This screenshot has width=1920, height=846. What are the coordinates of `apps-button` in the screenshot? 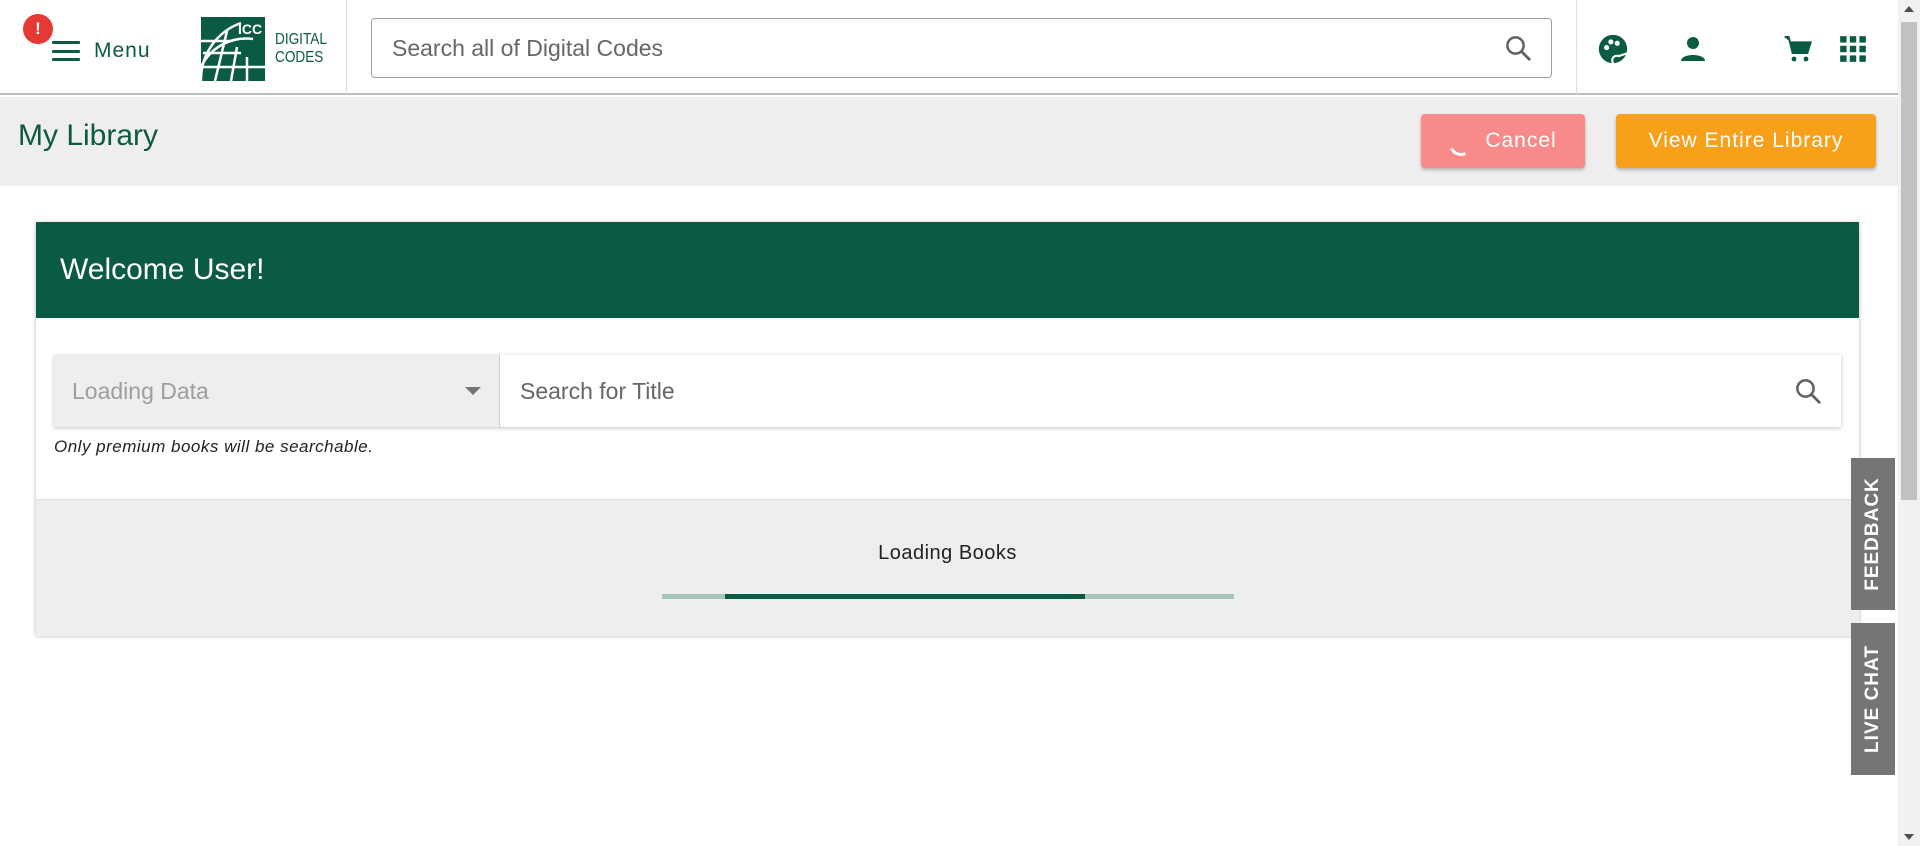 It's located at (1853, 49).